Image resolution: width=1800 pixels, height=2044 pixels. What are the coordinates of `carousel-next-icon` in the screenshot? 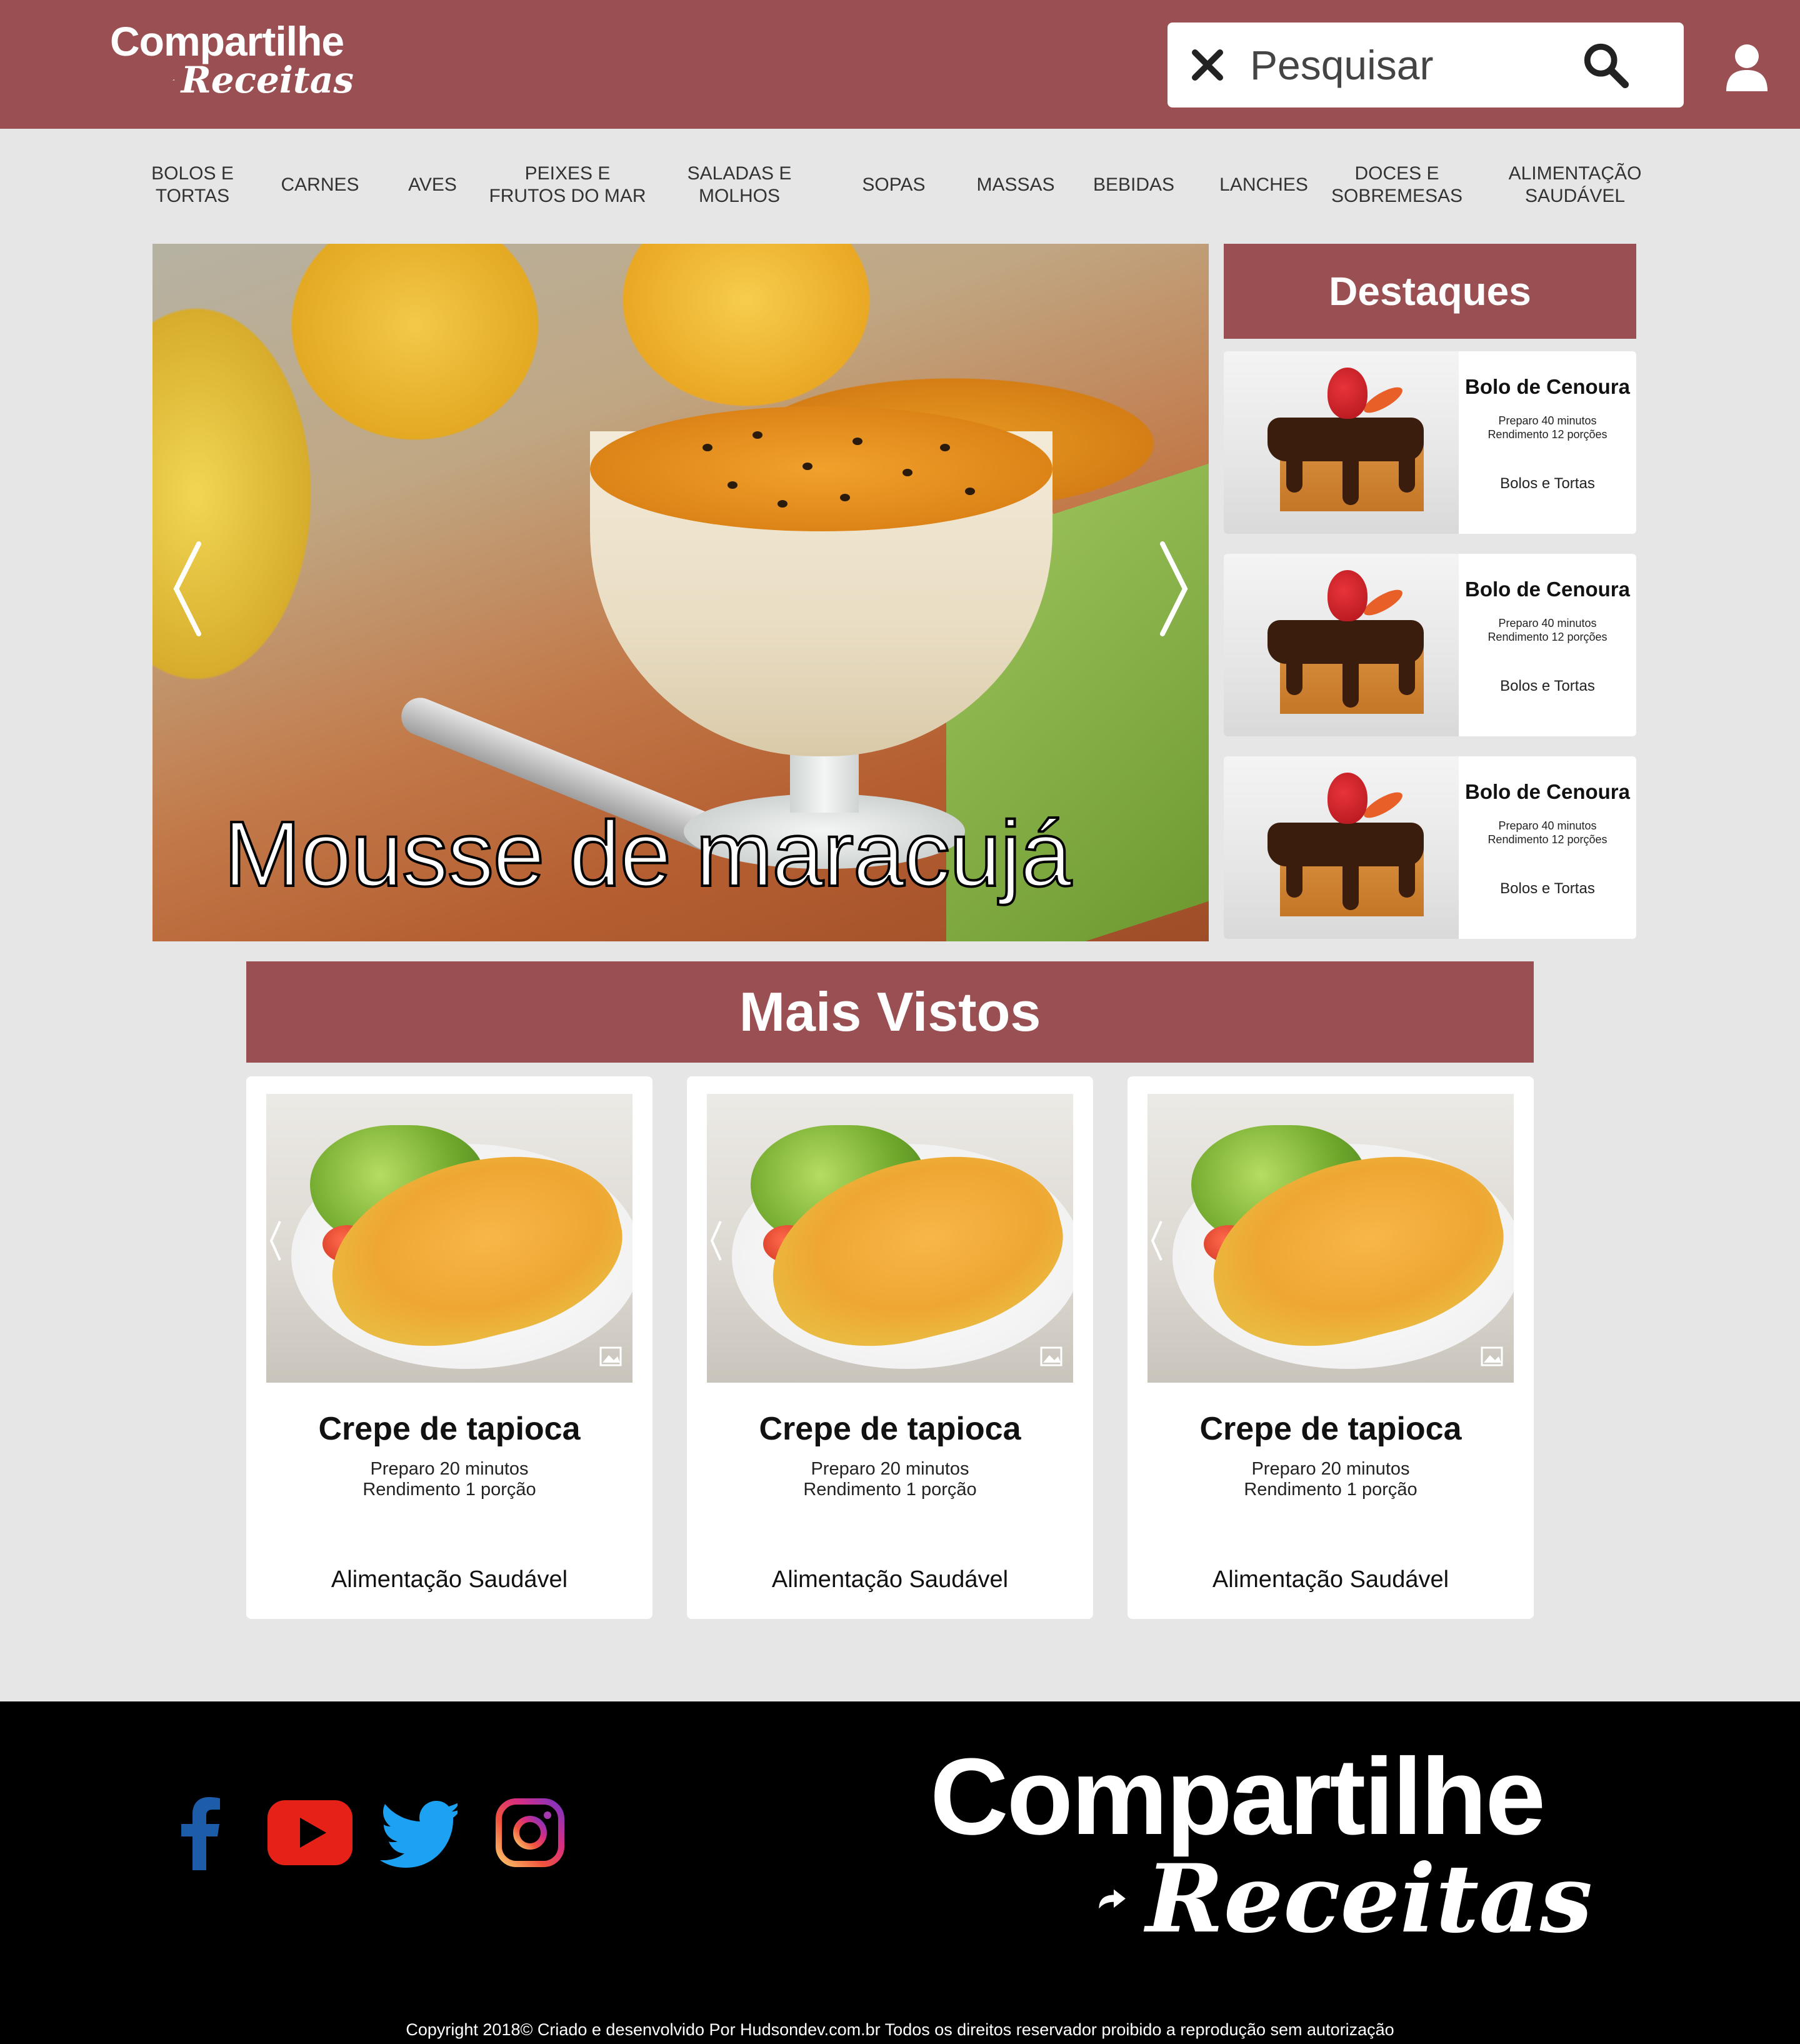 It's located at (1173, 589).